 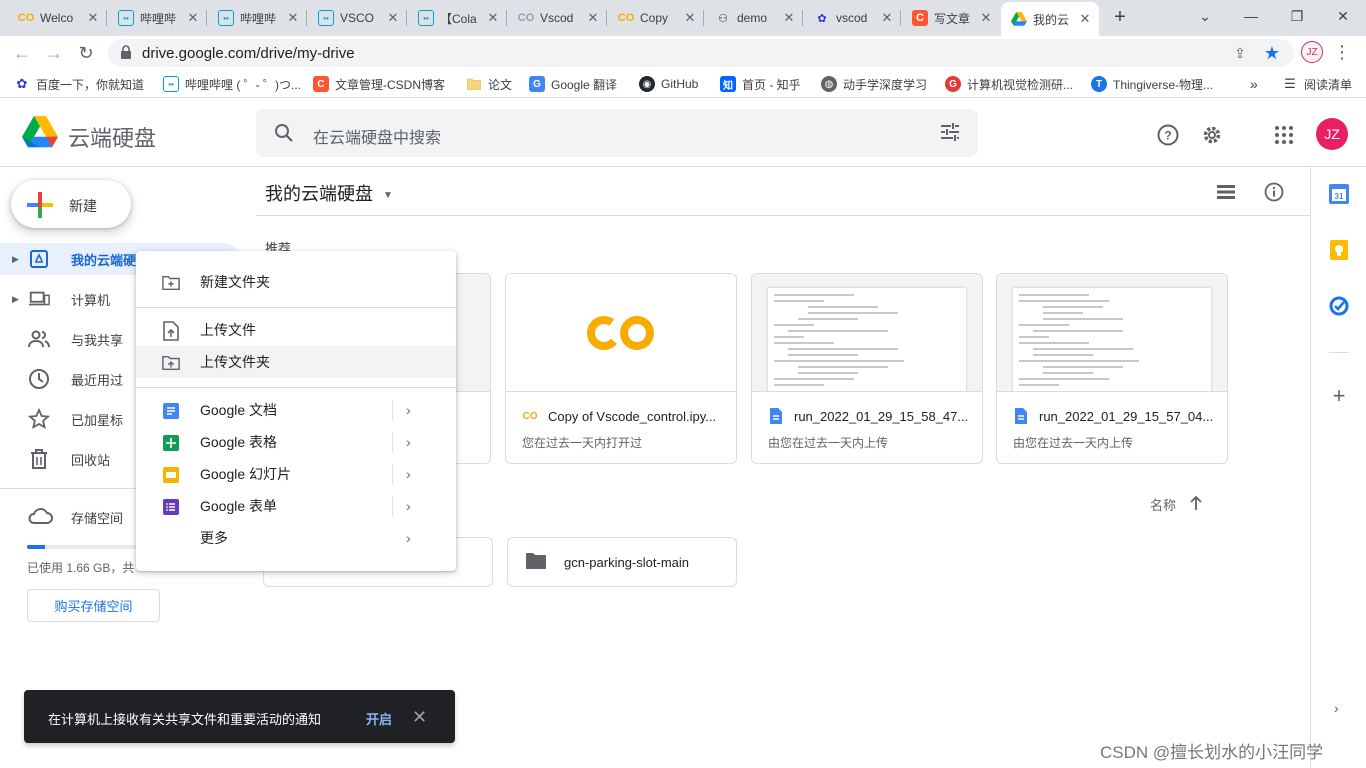 I want to click on menu-item-google-slides: Google 幻灯片 ›, so click(x=296, y=474).